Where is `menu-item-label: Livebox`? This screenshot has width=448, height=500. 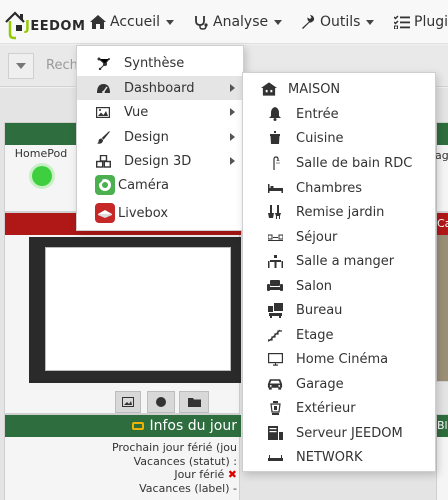
menu-item-label: Livebox is located at coordinates (143, 213).